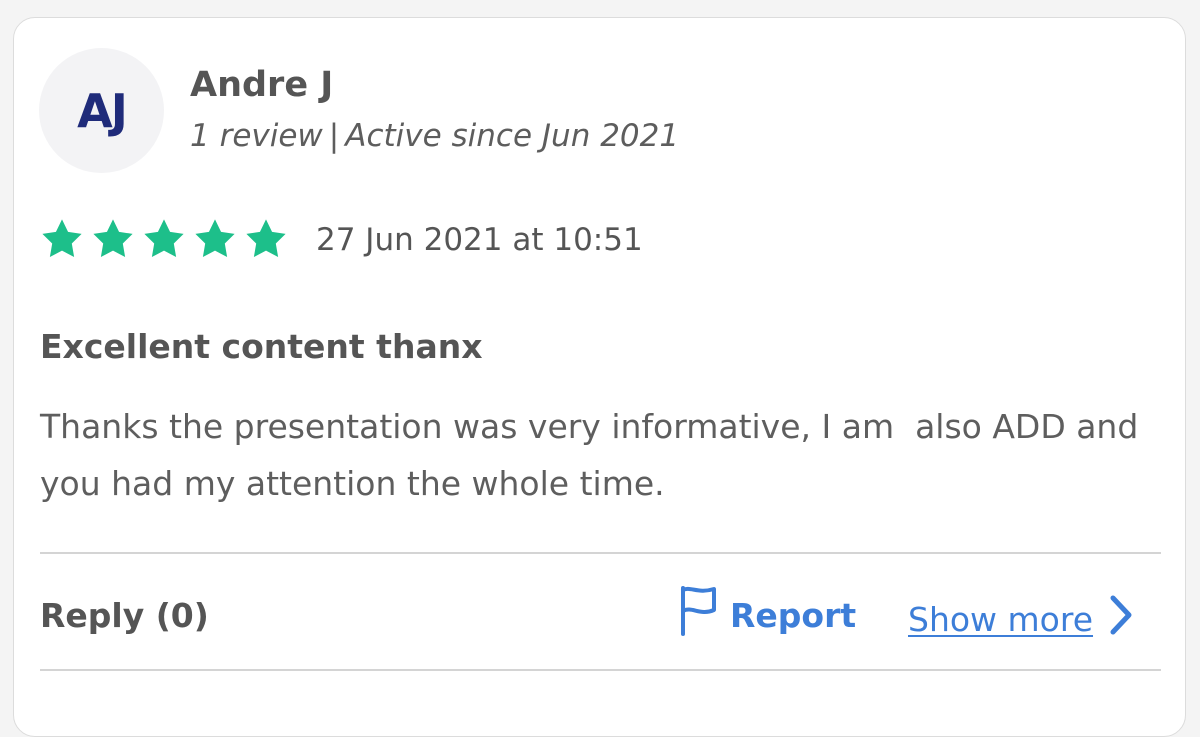 The image size is (1200, 737). I want to click on reply-button: Reply (0), so click(124, 615).